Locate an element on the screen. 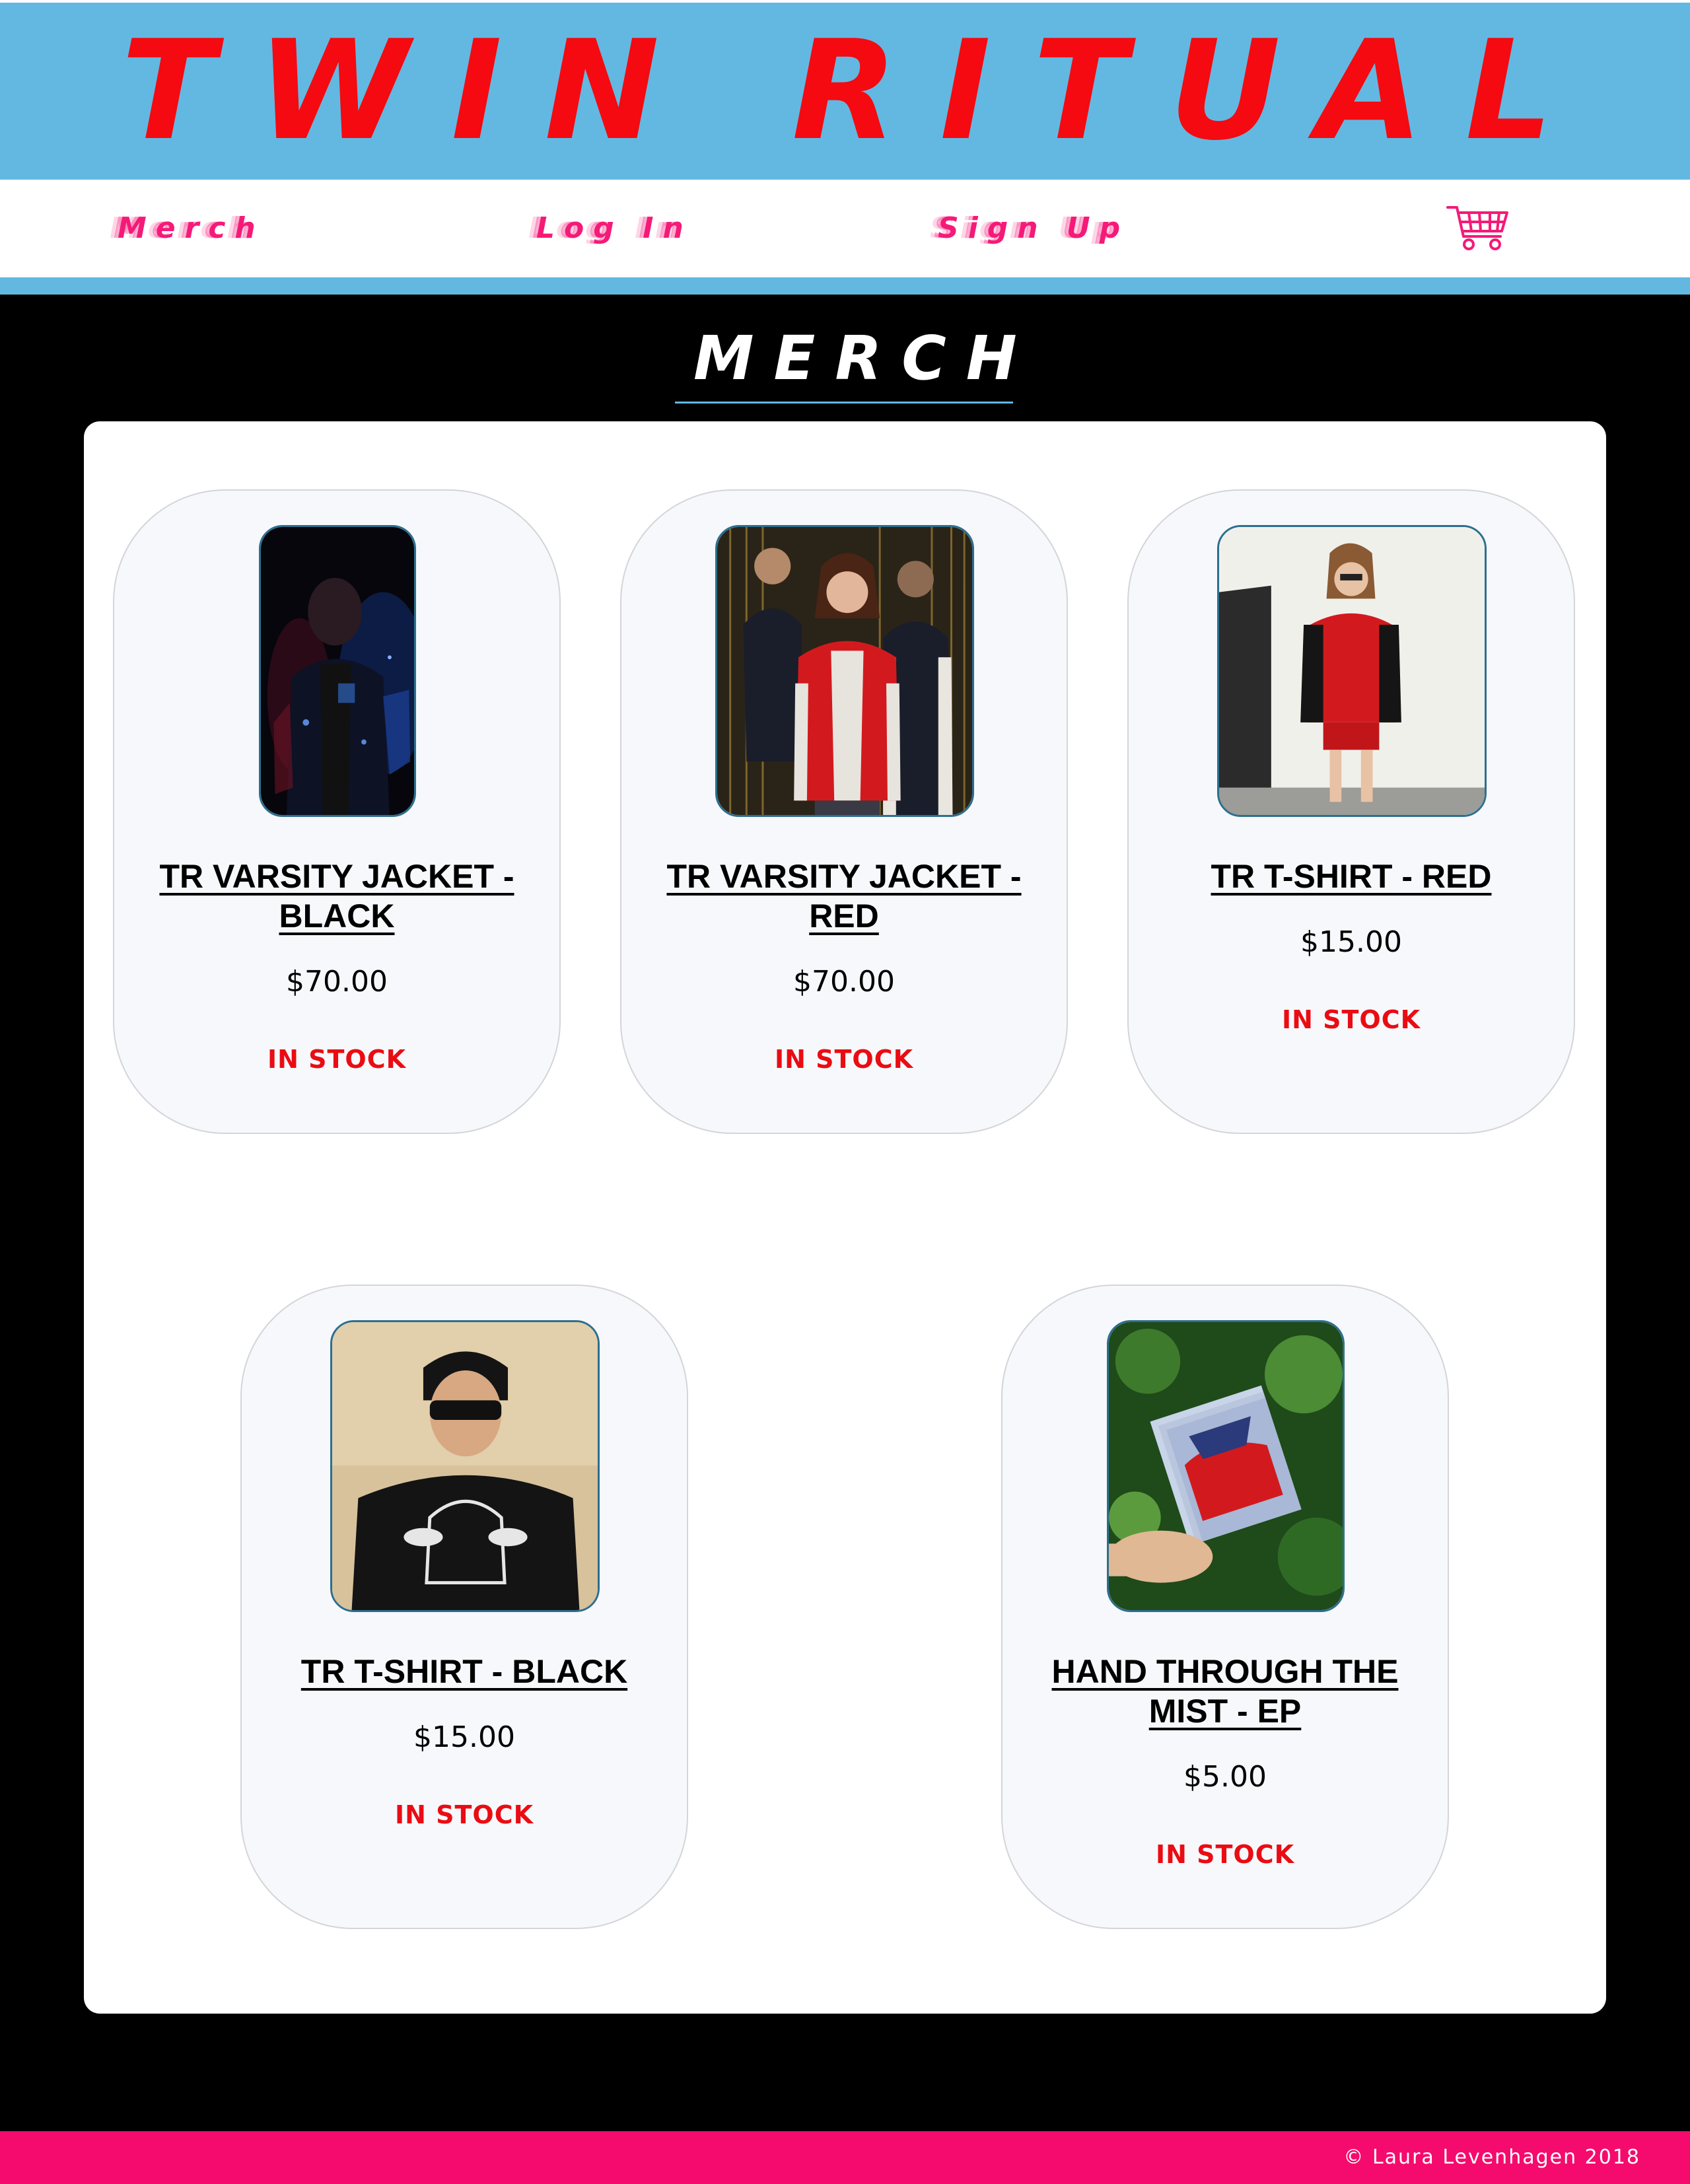  site-footer: © Laura Levenhagen 2018 is located at coordinates (845, 2157).